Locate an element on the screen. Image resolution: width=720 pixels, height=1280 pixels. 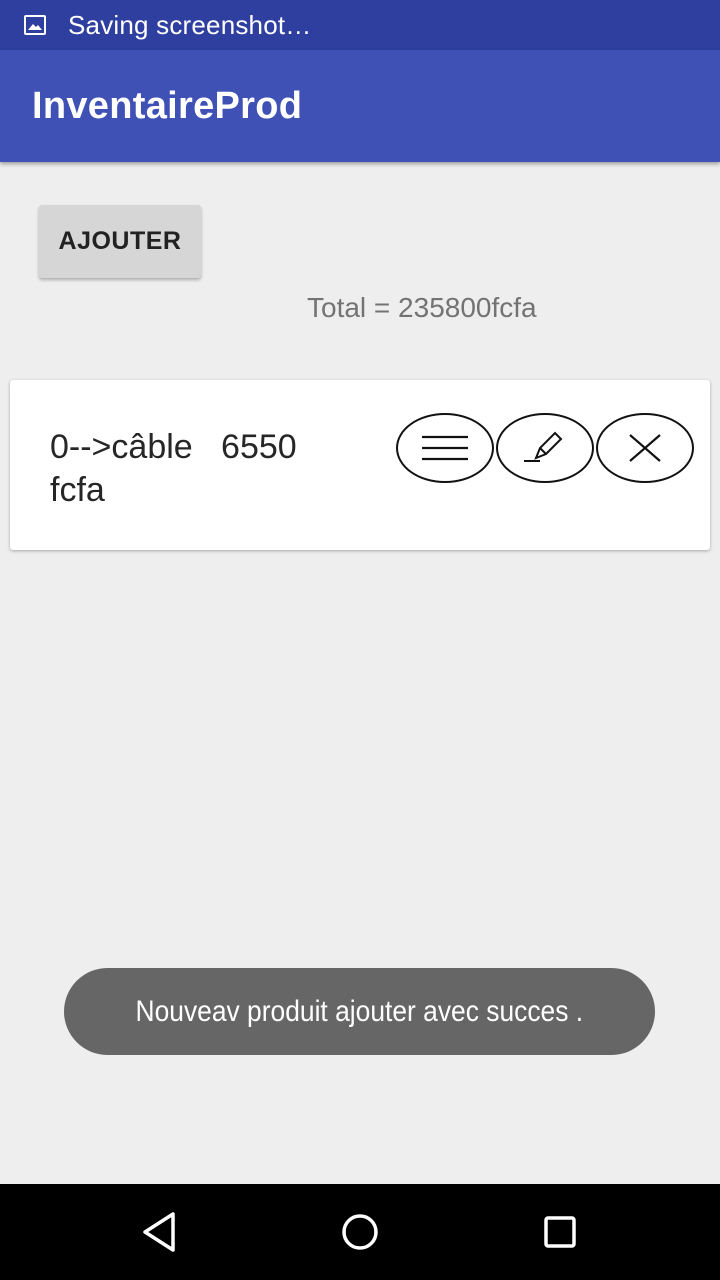
edit-button is located at coordinates (545, 448).